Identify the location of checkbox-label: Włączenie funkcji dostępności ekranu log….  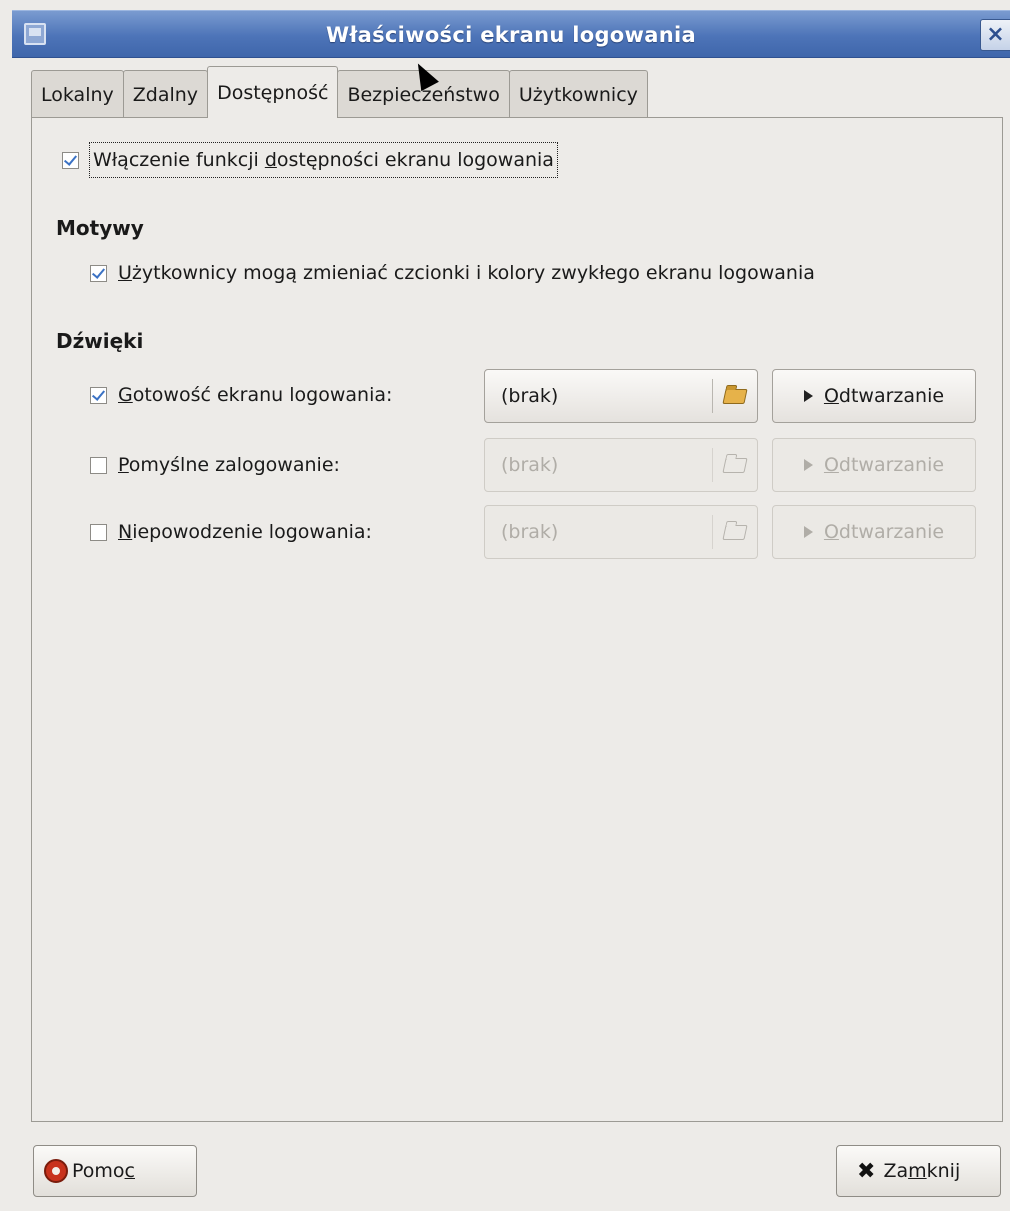
(323, 160).